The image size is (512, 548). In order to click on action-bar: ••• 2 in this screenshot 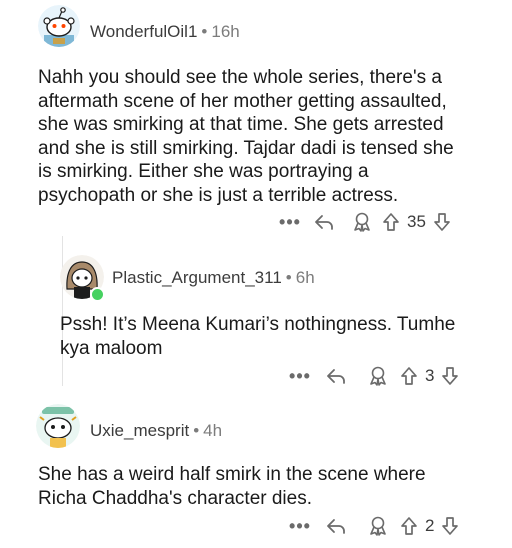, I will do `click(373, 526)`.